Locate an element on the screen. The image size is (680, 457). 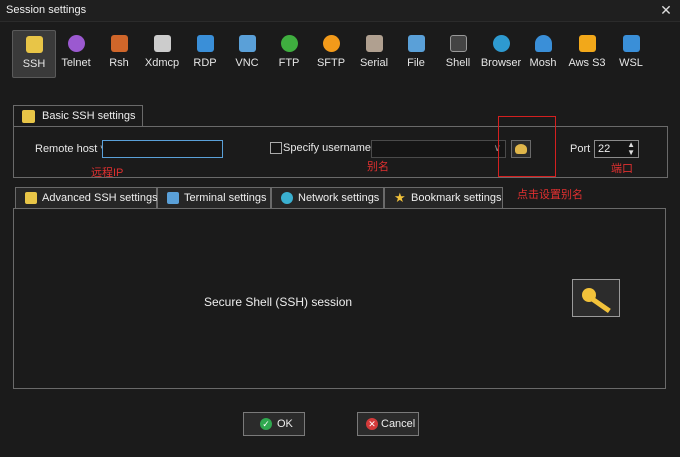
check-icon: ✓ is located at coordinates (266, 424).